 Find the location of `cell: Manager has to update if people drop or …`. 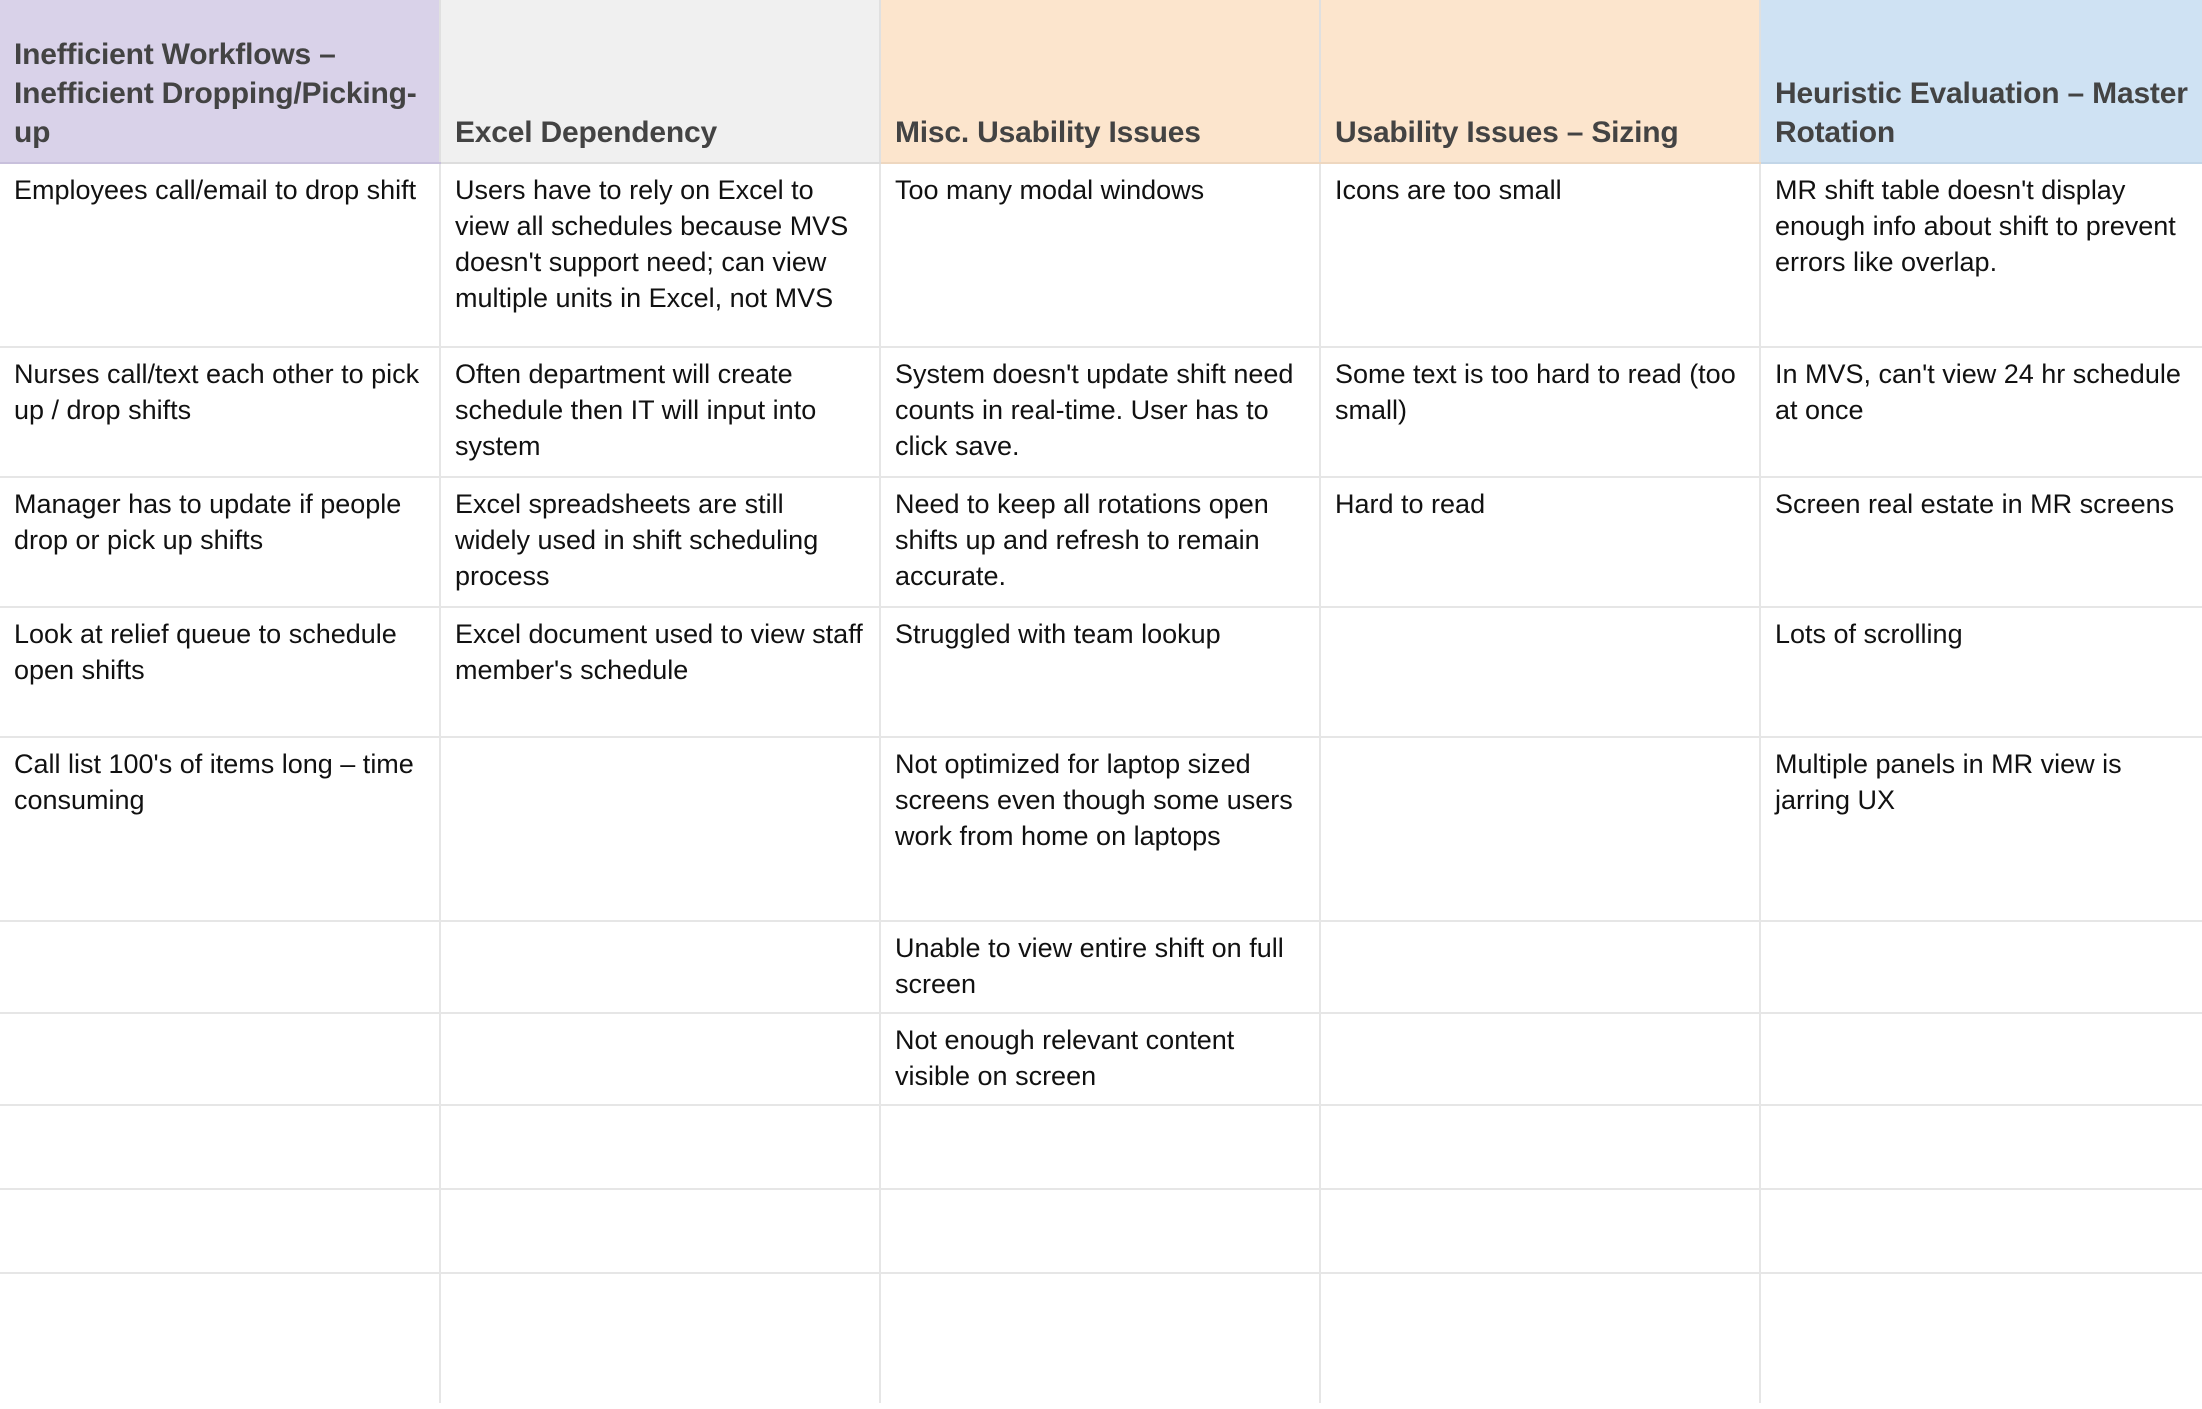

cell: Manager has to update if people drop or … is located at coordinates (220, 542).